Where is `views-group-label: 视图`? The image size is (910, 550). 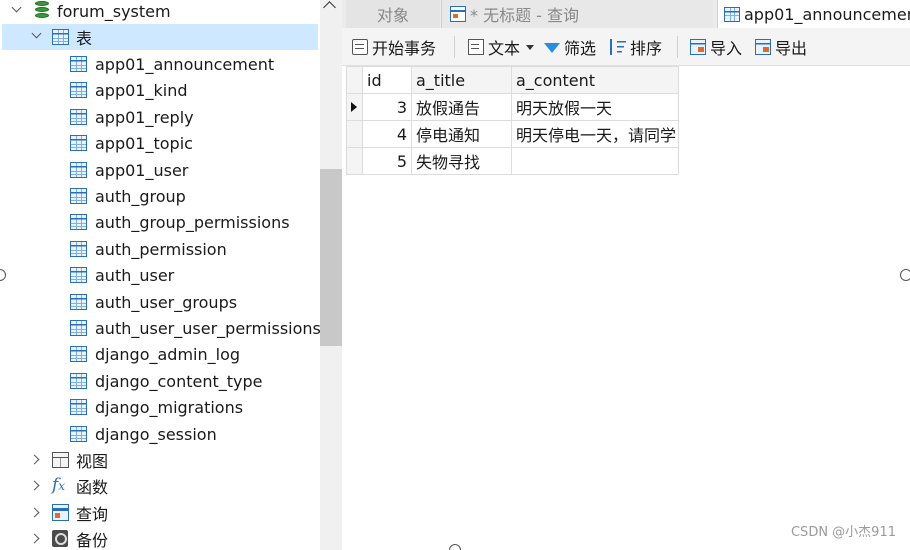 views-group-label: 视图 is located at coordinates (92, 461).